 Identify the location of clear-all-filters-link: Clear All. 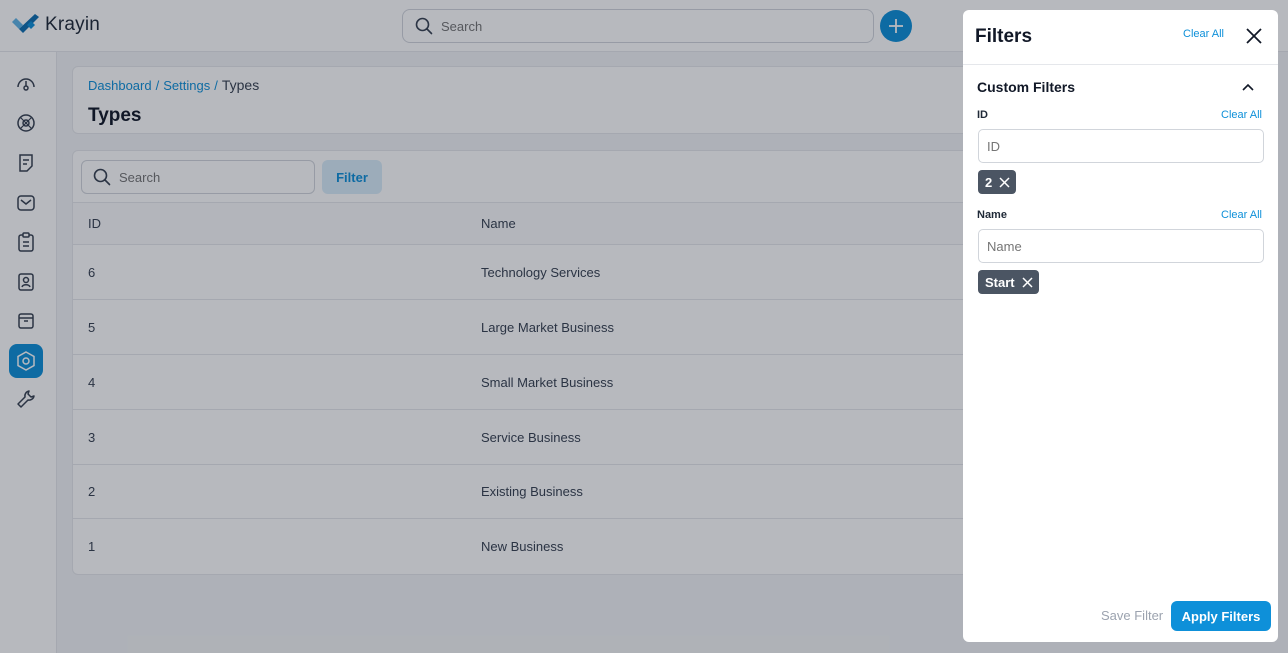
(1203, 34).